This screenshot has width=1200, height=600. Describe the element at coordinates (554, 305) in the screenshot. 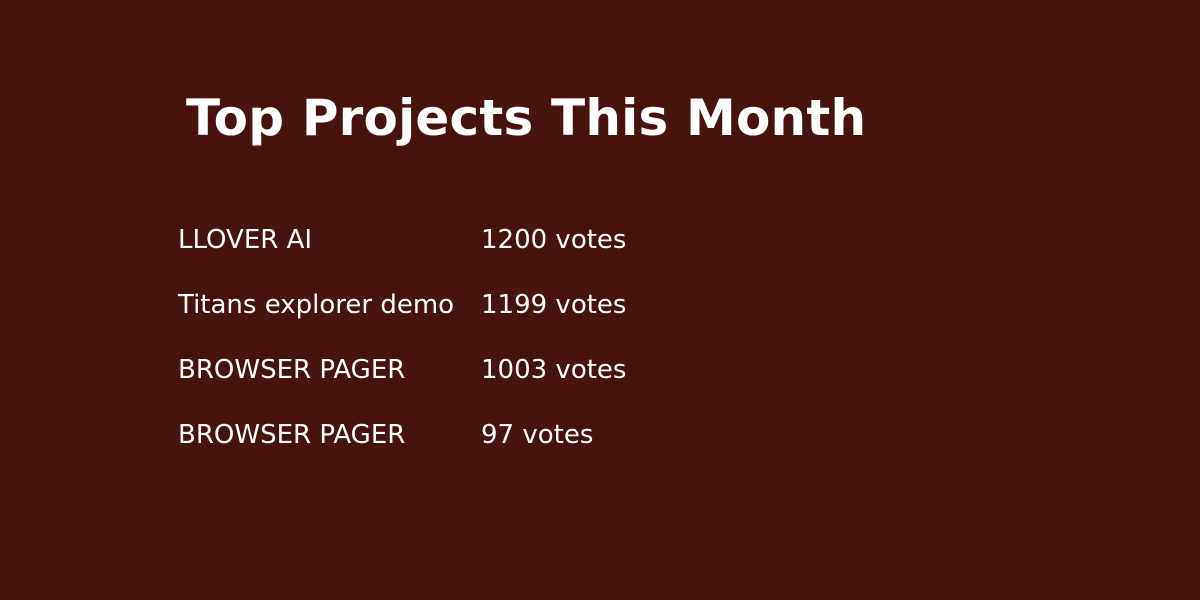

I see `project-votes: 1199 votes` at that location.